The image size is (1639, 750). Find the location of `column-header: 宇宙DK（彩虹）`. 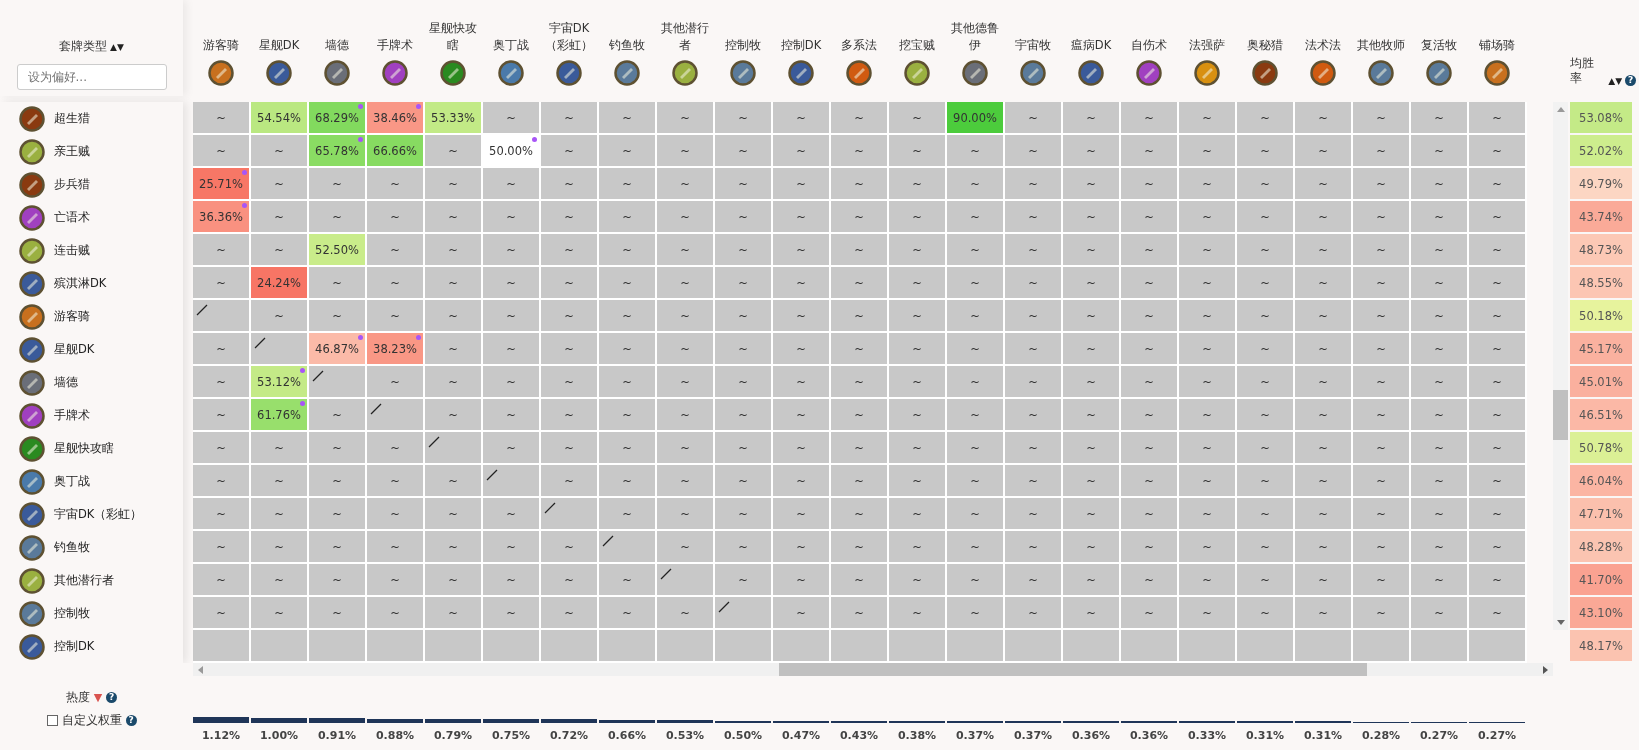

column-header: 宇宙DK（彩虹） is located at coordinates (569, 37).